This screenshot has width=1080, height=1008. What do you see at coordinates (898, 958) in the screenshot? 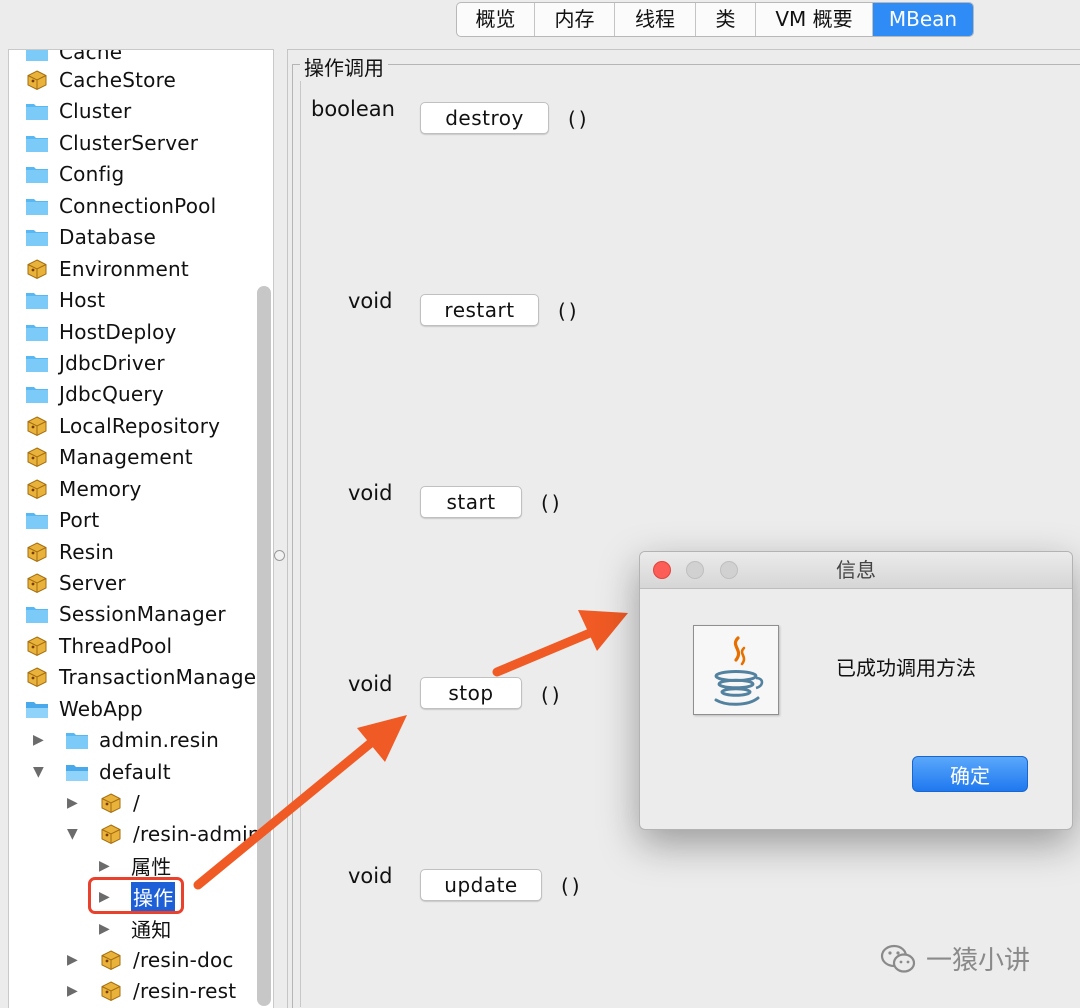
I see `wechat-icon` at bounding box center [898, 958].